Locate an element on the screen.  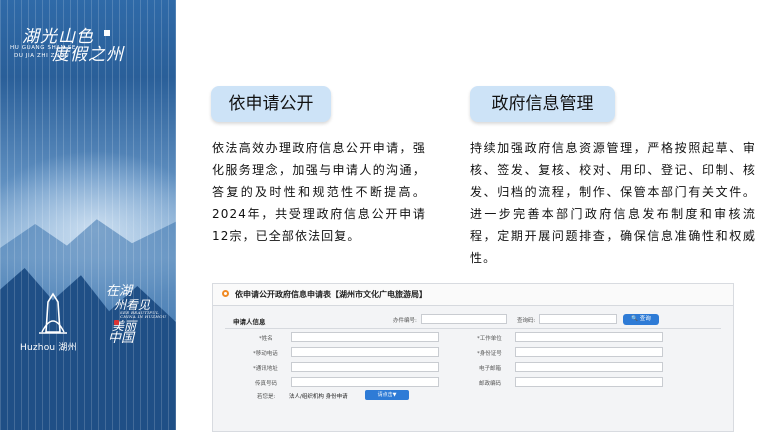
form-title: 依申请公开政府信息申请表【湖州市文化广电旅游局】 is located at coordinates (331, 294).